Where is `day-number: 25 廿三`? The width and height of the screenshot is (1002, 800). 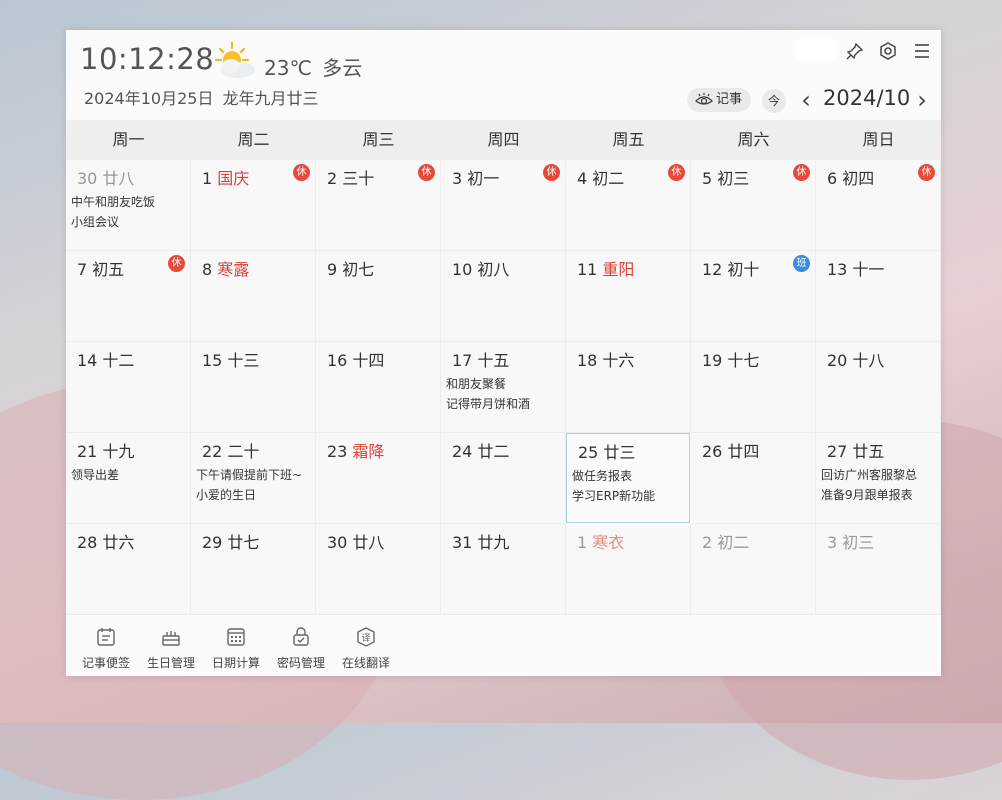 day-number: 25 廿三 is located at coordinates (606, 451).